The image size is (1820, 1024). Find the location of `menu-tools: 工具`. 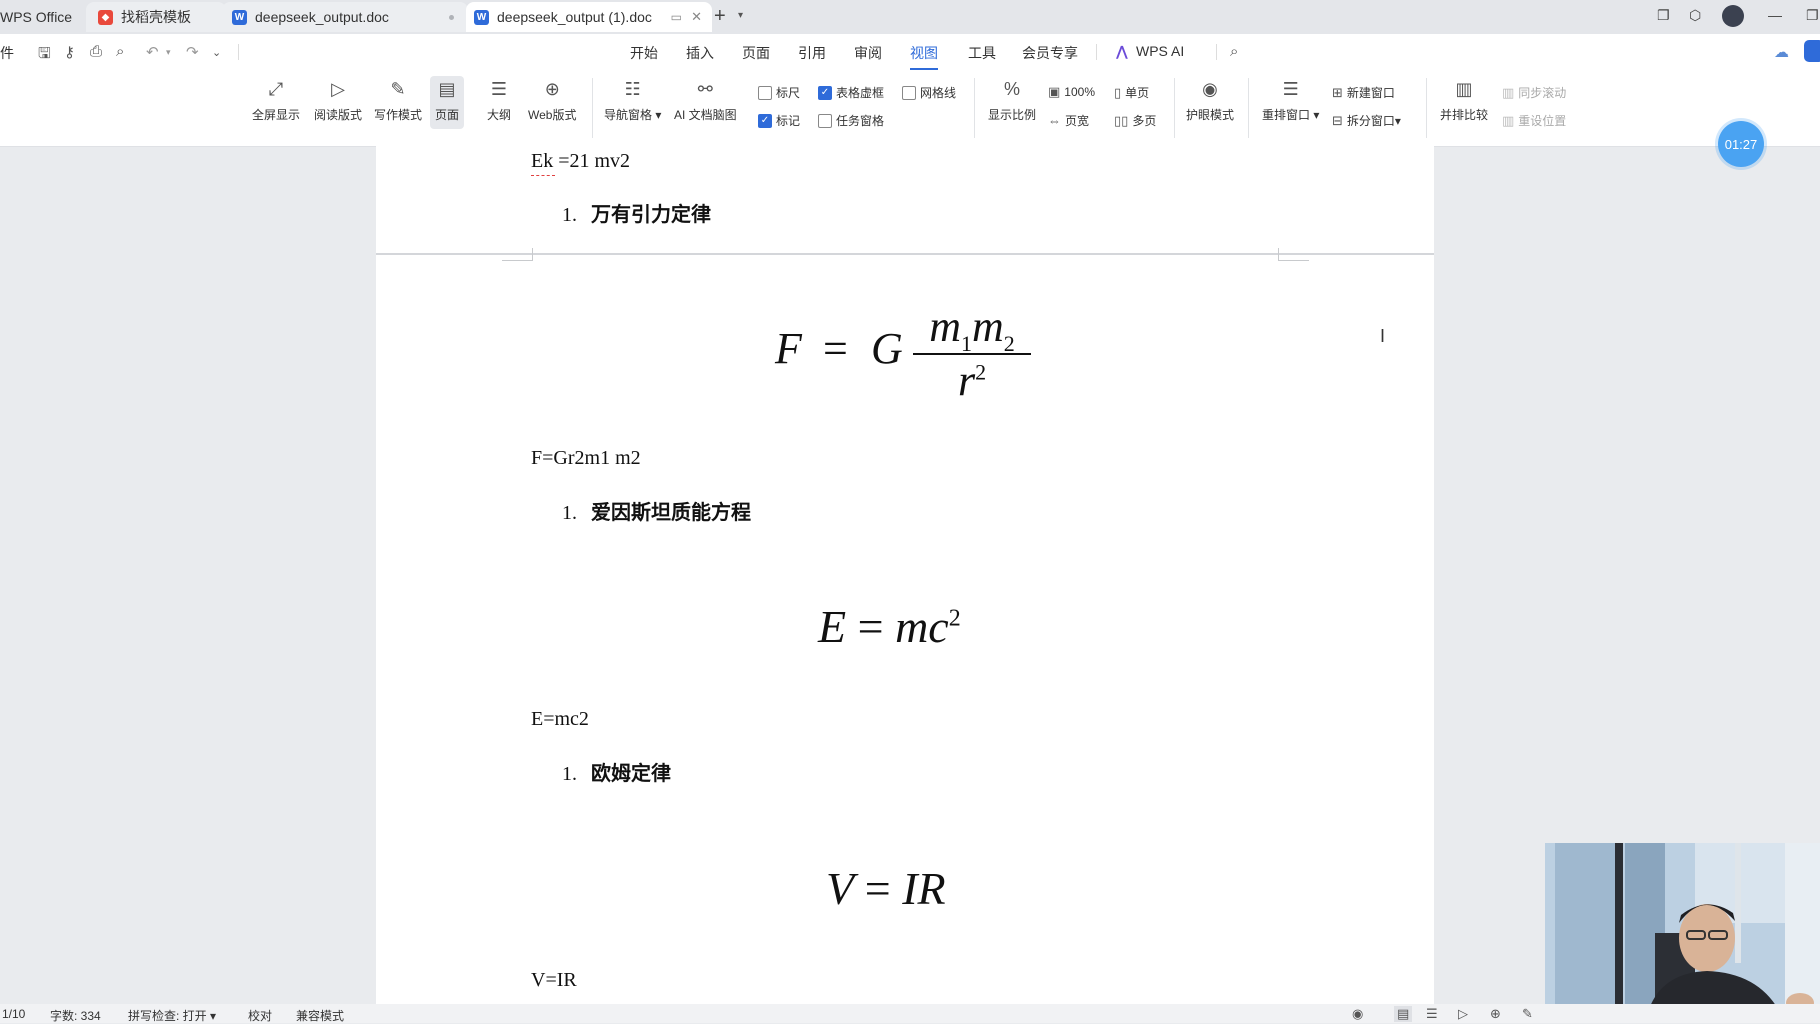

menu-tools: 工具 is located at coordinates (982, 53).